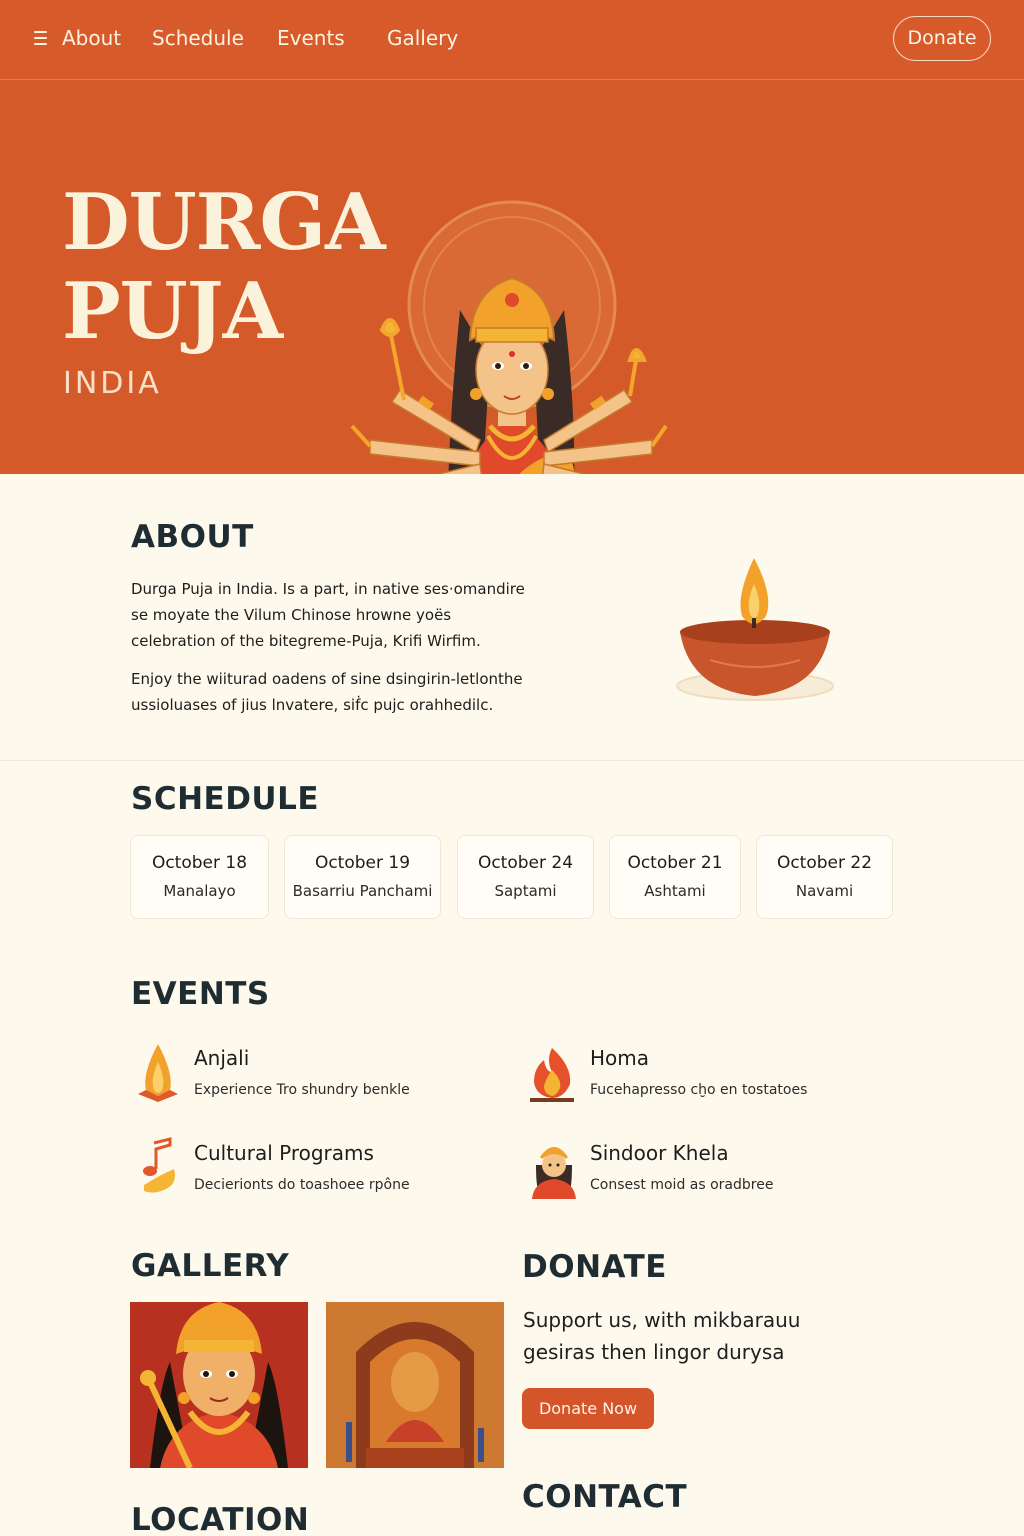  I want to click on gallery-image-durga, so click(219, 1385).